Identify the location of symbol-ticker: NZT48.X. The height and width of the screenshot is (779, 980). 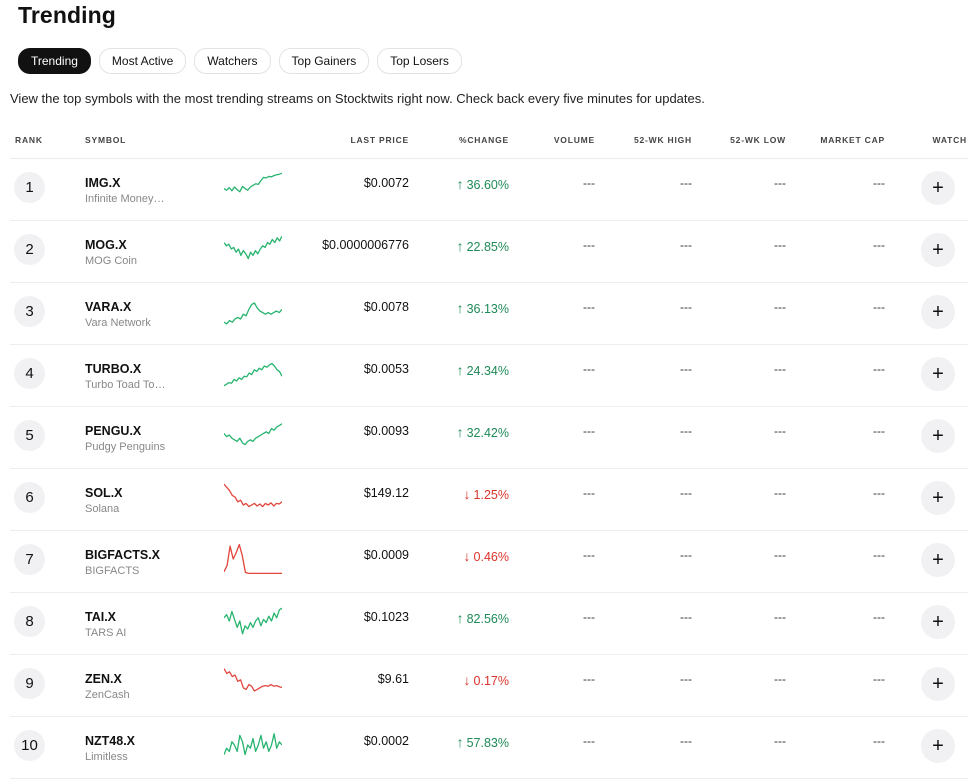
(110, 741).